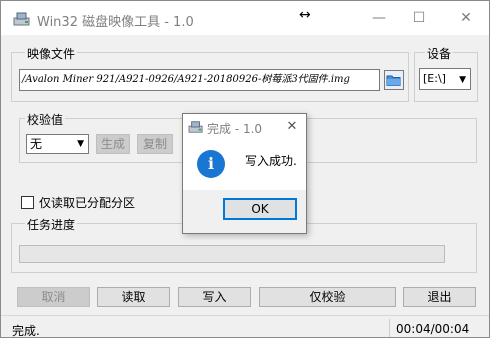  Describe the element at coordinates (271, 161) in the screenshot. I see `dialog-message: 写入成功.` at that location.